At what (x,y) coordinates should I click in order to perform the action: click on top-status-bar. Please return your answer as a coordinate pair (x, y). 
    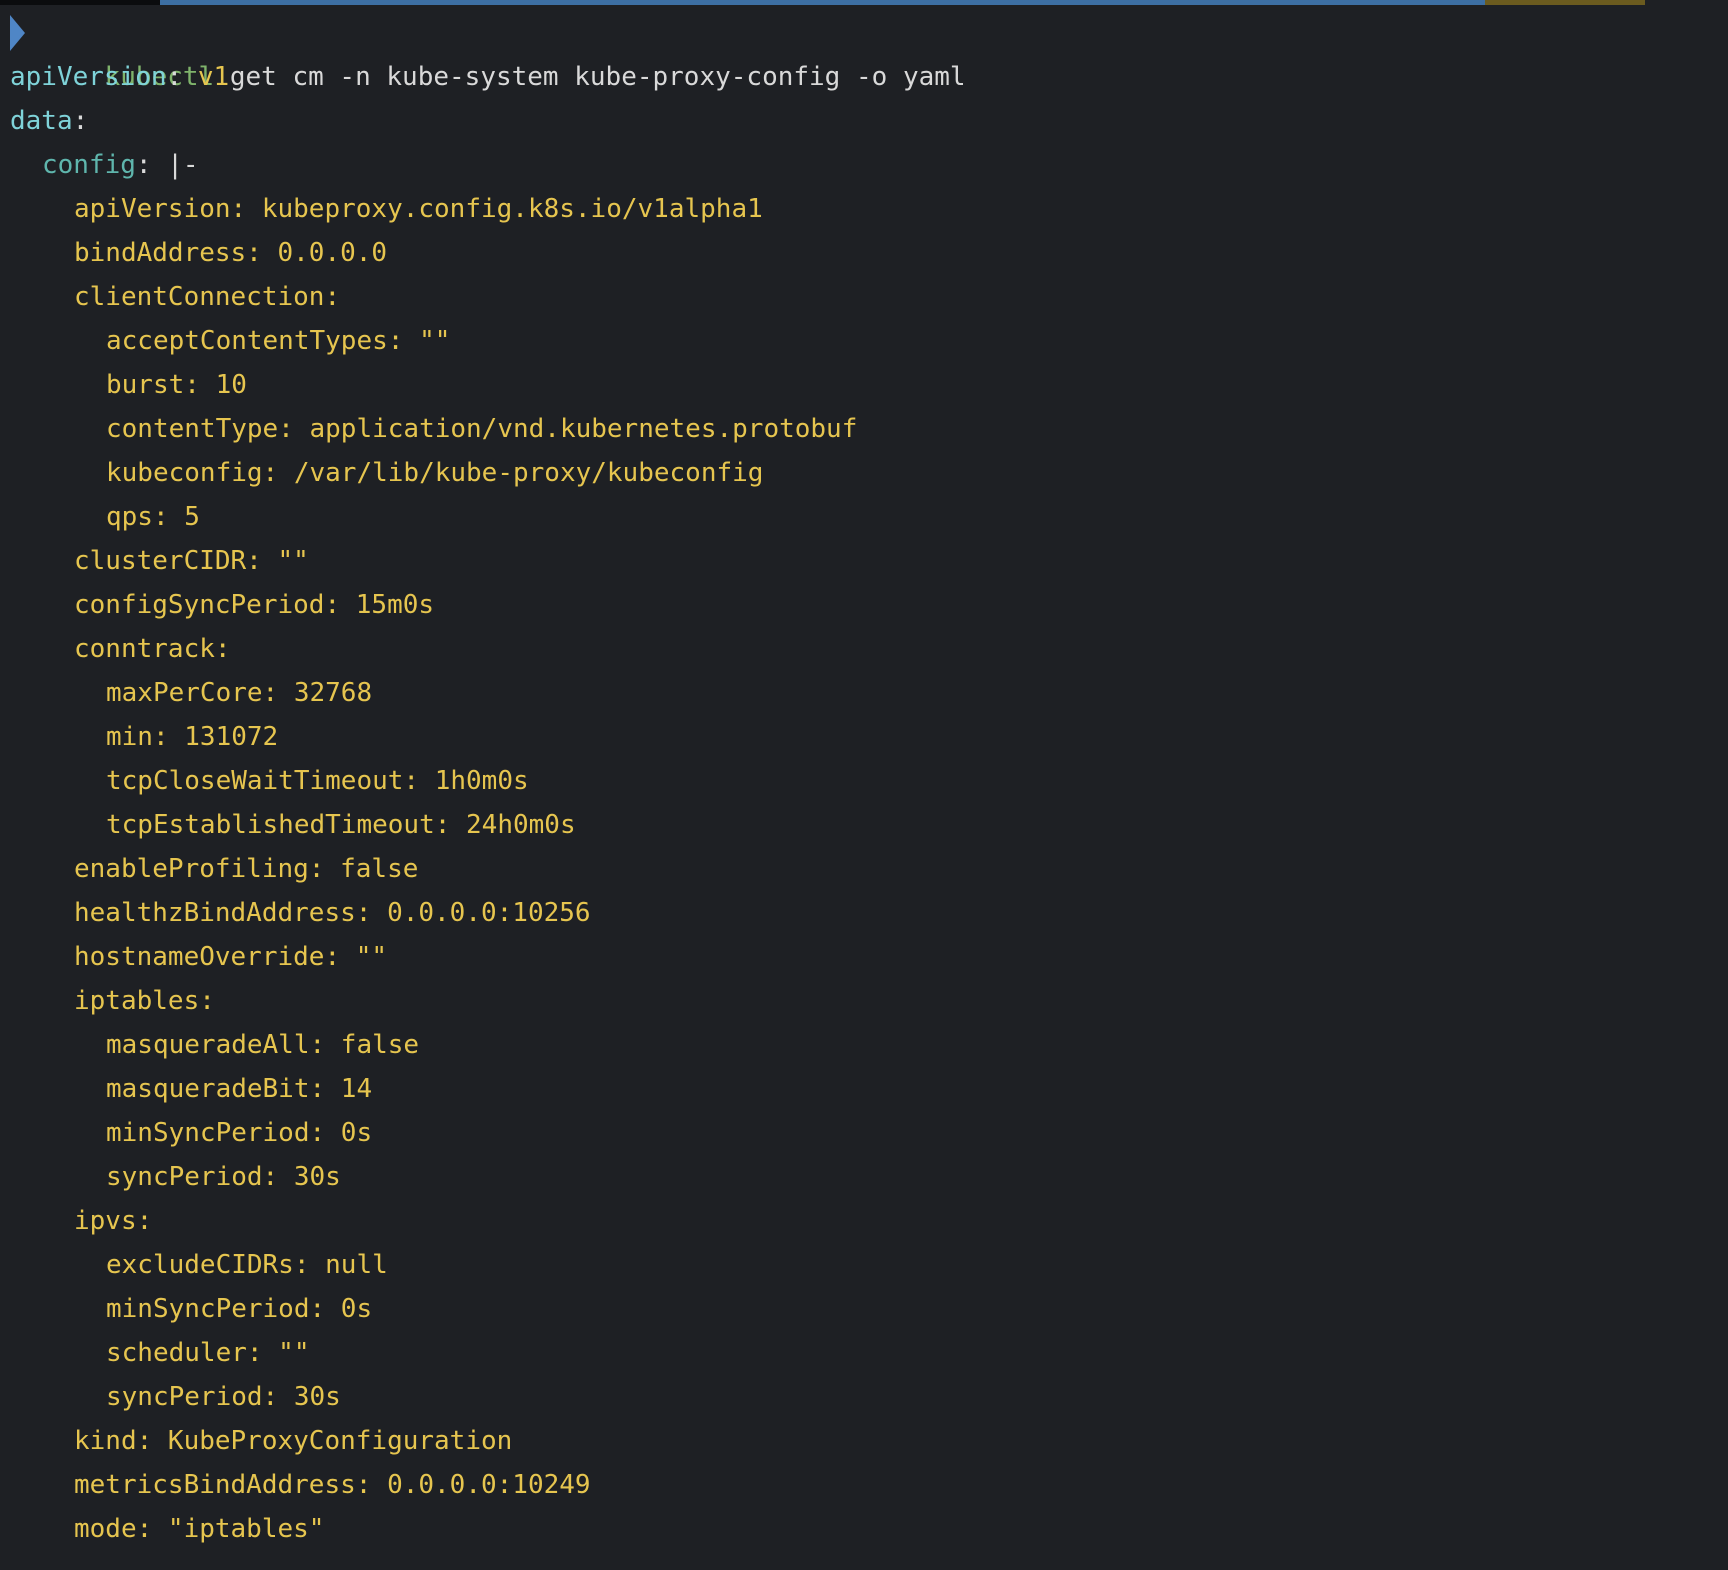
    Looking at the image, I should click on (864, 2).